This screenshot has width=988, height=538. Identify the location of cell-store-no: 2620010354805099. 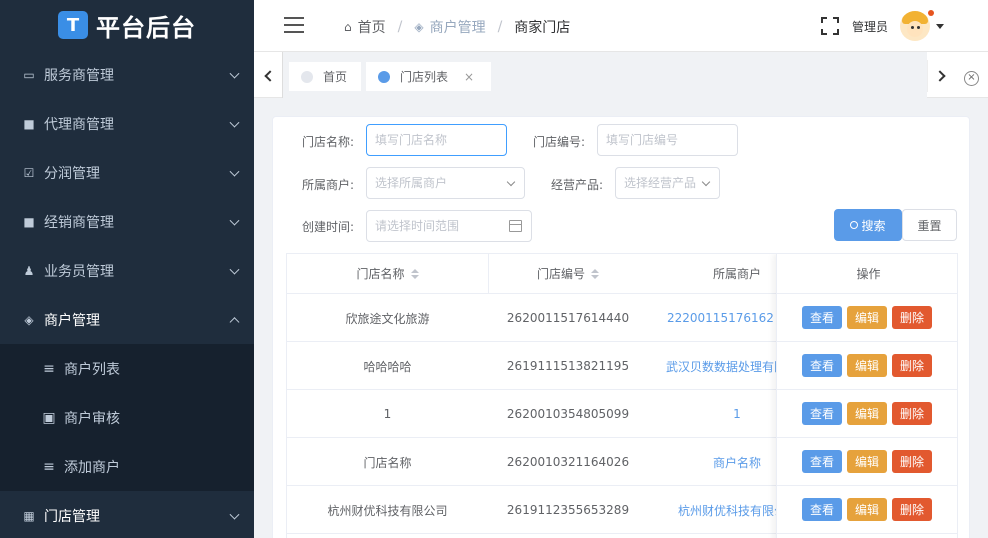
(568, 414).